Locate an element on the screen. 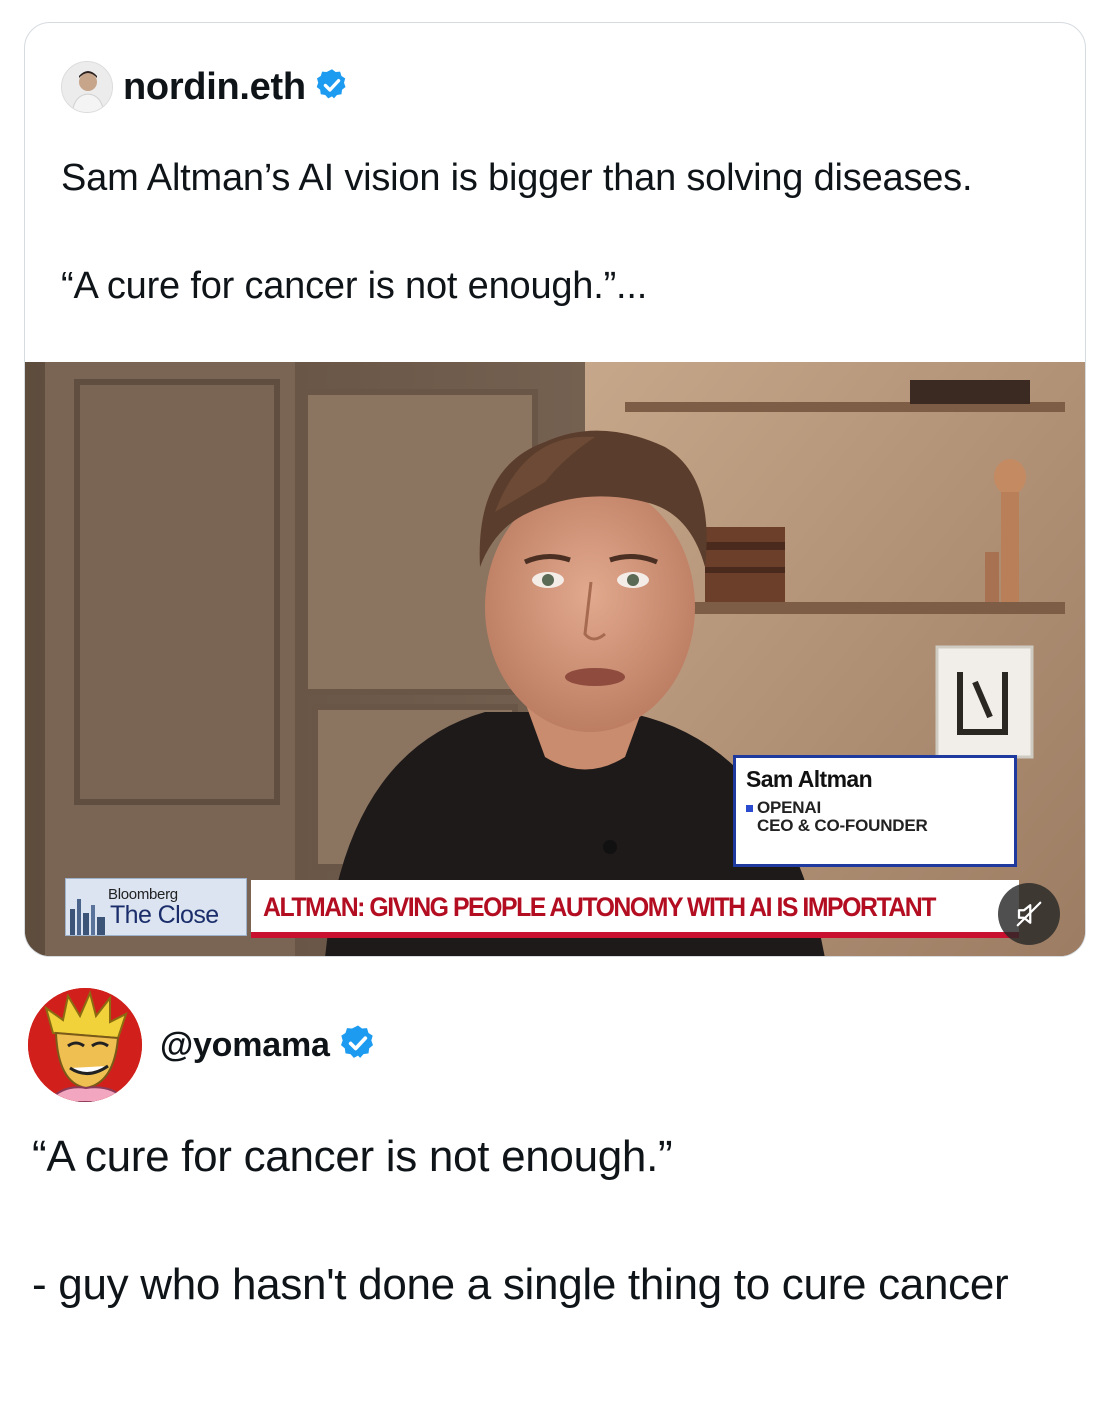 The width and height of the screenshot is (1109, 1410). lower-third-caption: Sam Altman OPENAI CEO & CO-FOUNDER is located at coordinates (875, 811).